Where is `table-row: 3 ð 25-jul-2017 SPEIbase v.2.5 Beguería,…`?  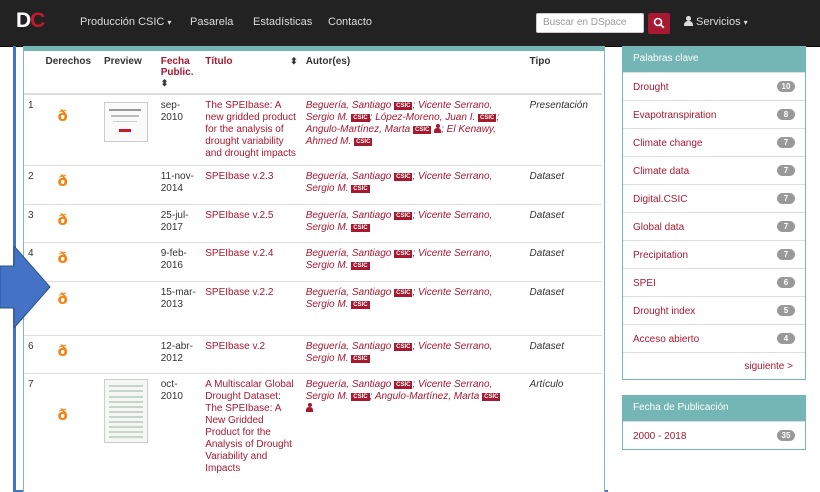 table-row: 3 ð 25-jul-2017 SPEIbase v.2.5 Beguería,… is located at coordinates (313, 223).